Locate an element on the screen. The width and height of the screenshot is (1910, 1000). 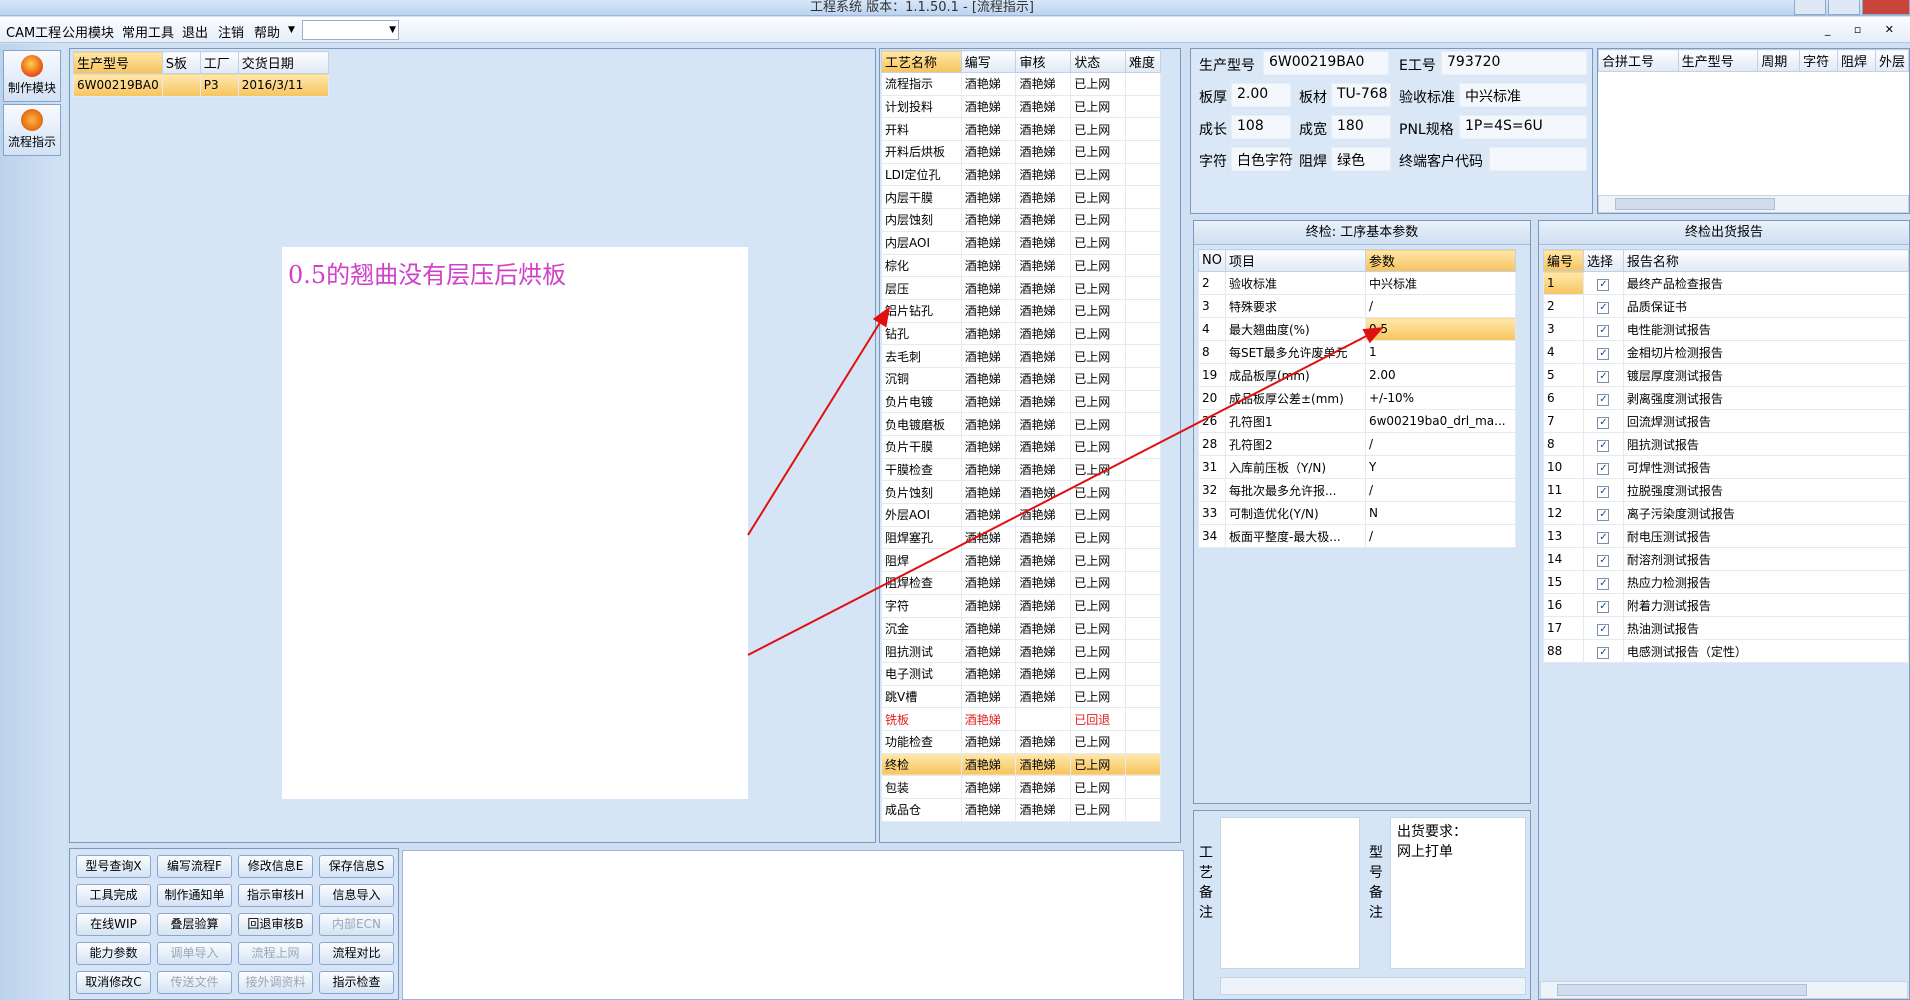
arrow-to-lamination is located at coordinates (819, 421).